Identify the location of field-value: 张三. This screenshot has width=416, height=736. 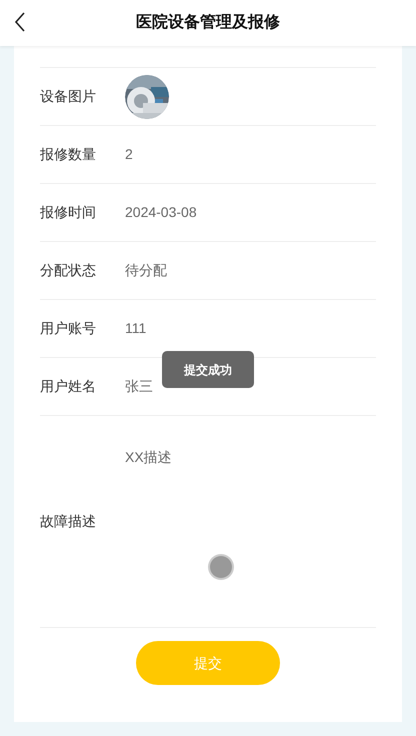
(139, 386).